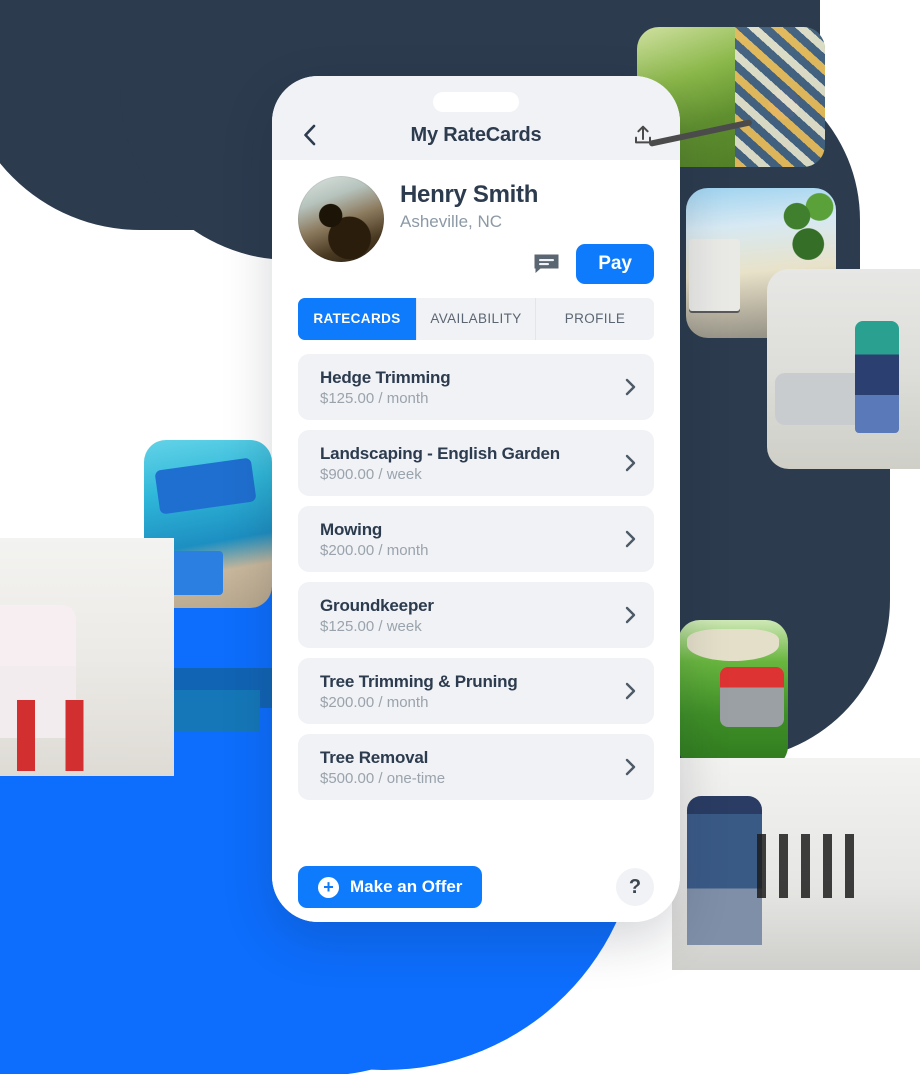 The width and height of the screenshot is (920, 1074). I want to click on page-title: My RateCards, so click(476, 134).